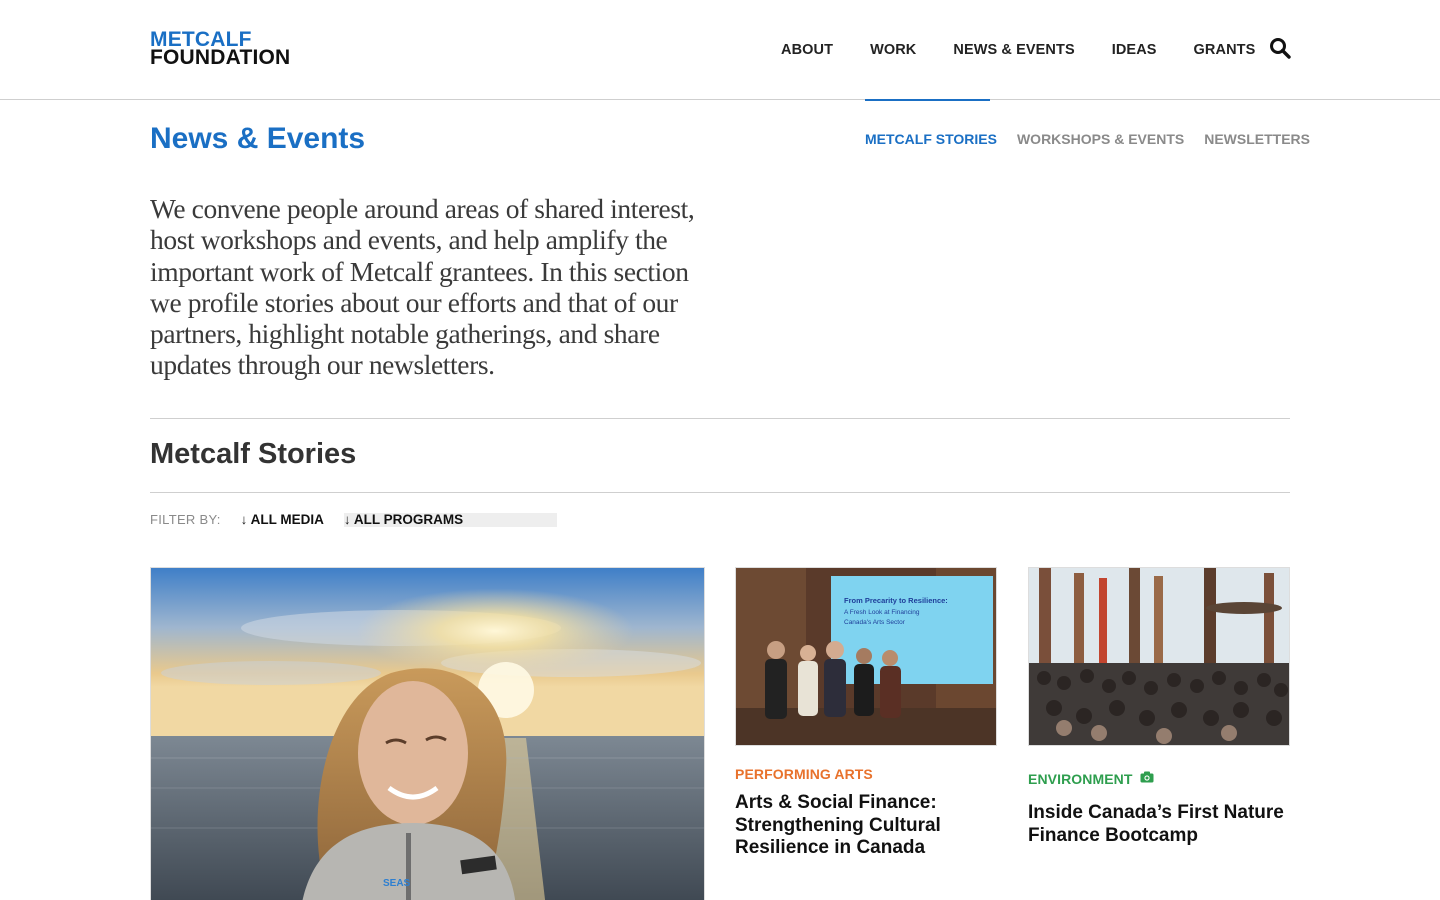 This screenshot has width=1440, height=900. Describe the element at coordinates (807, 50) in the screenshot. I see `nav-about: ABOUT` at that location.